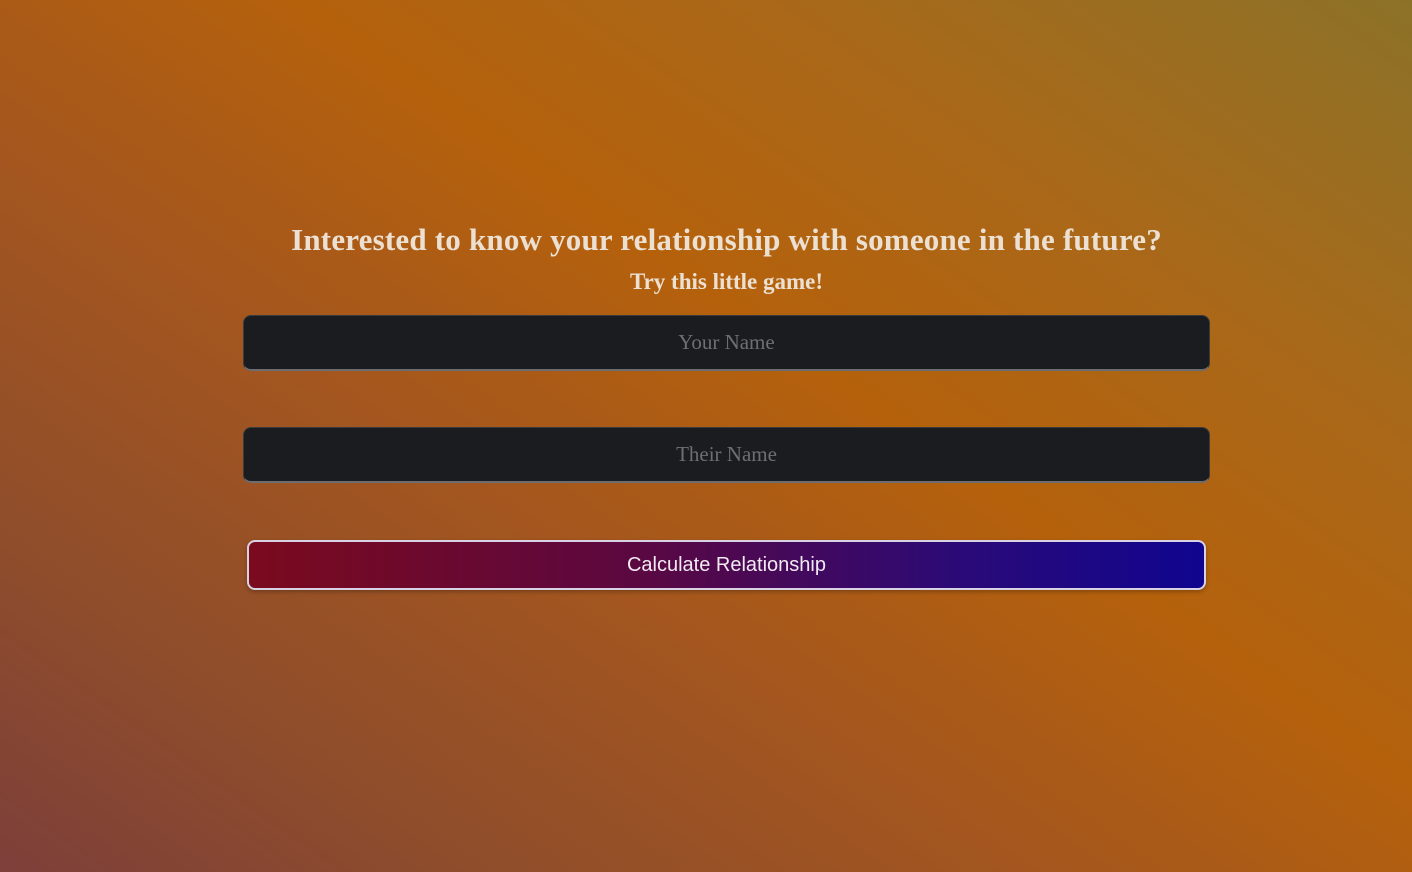 This screenshot has width=1412, height=872. Describe the element at coordinates (726, 565) in the screenshot. I see `calculate-relationship-button: Calculate Relationship` at that location.